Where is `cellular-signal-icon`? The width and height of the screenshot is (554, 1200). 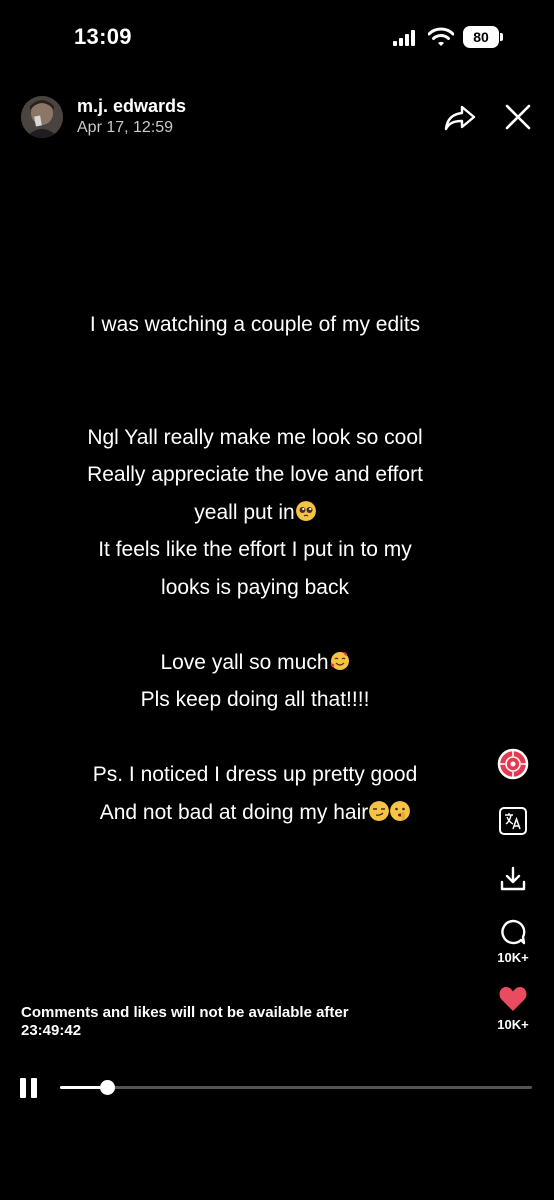
cellular-signal-icon is located at coordinates (404, 38).